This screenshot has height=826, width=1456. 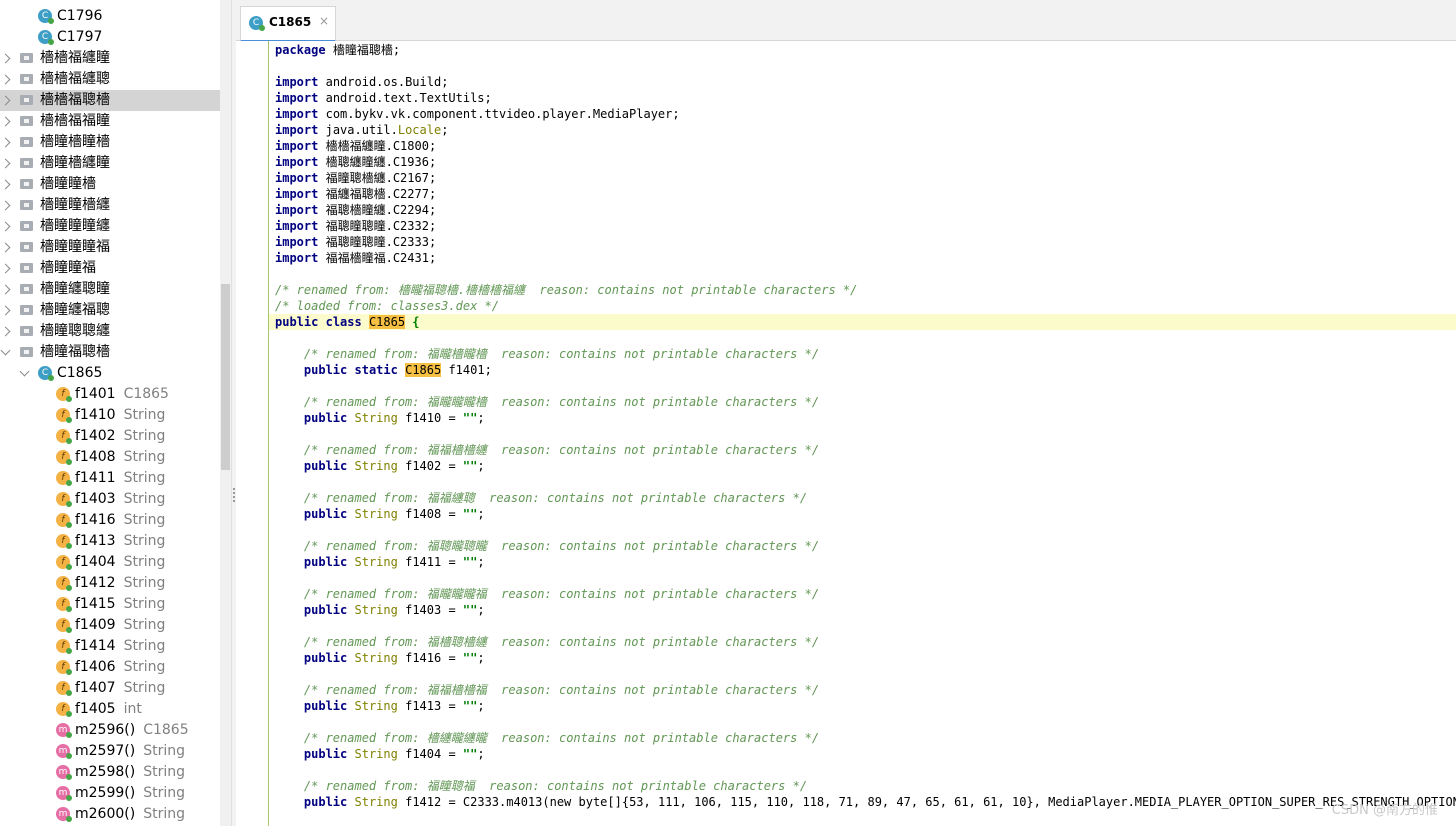 What do you see at coordinates (862, 162) in the screenshot?
I see `code-line: import 檣聰纏瞳纏.C1936;` at bounding box center [862, 162].